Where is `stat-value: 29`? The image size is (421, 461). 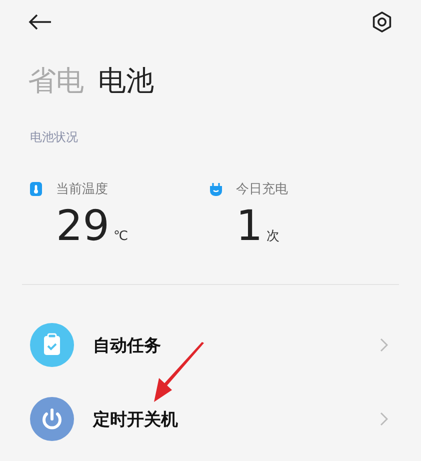
stat-value: 29 is located at coordinates (83, 226).